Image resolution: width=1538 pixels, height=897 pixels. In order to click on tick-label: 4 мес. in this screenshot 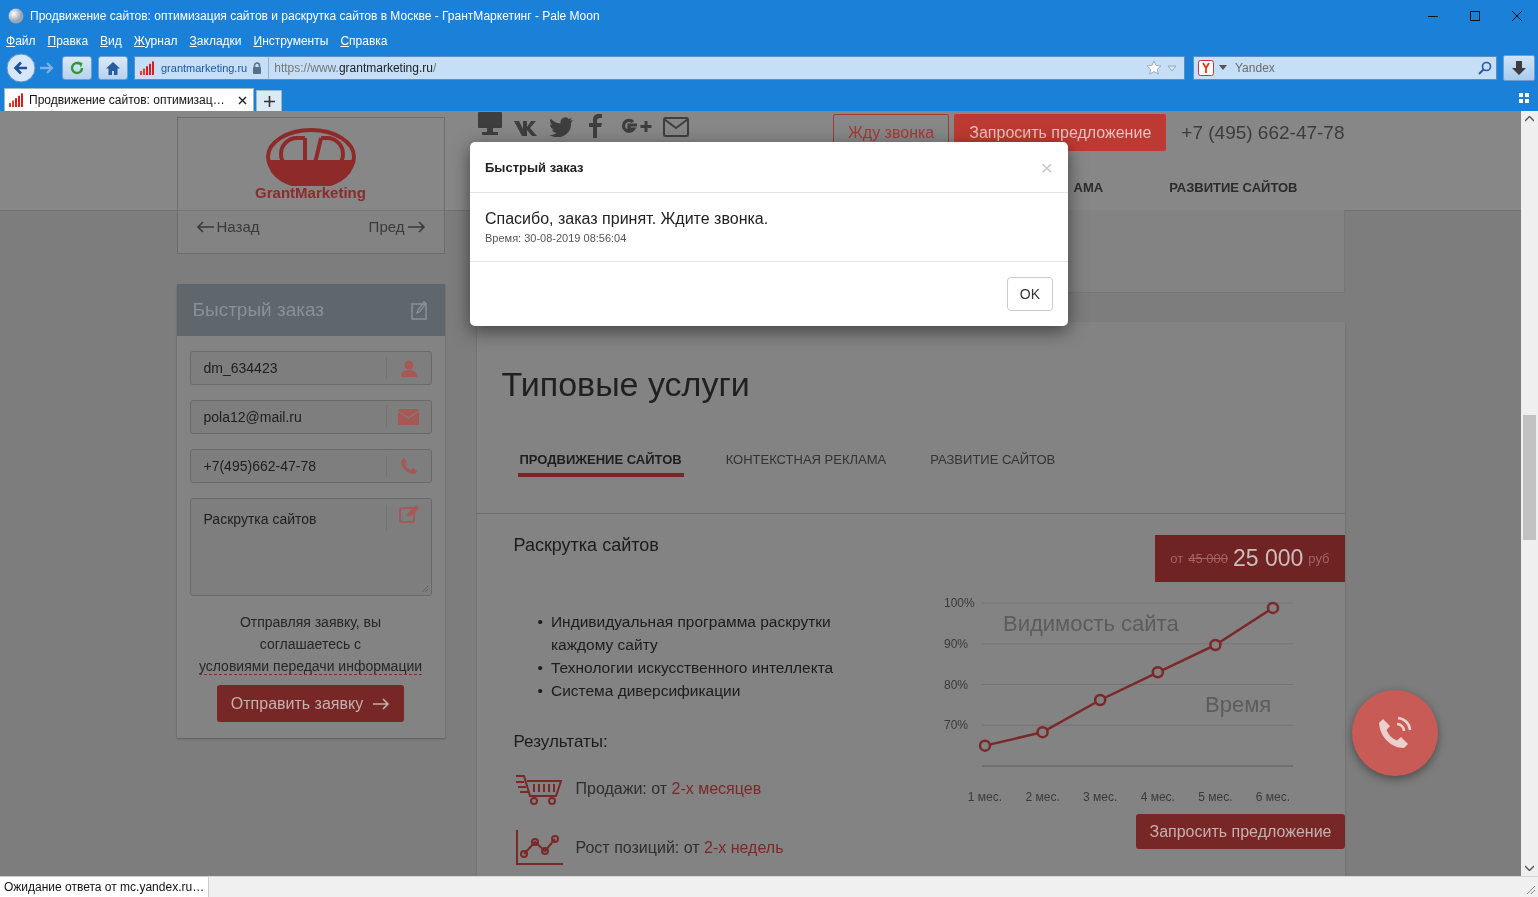, I will do `click(1157, 797)`.